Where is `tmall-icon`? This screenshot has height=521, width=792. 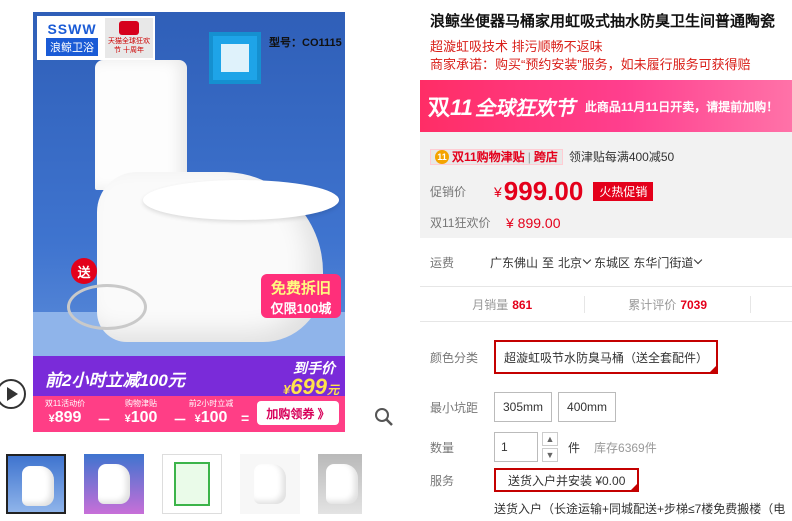
tmall-icon is located at coordinates (129, 28).